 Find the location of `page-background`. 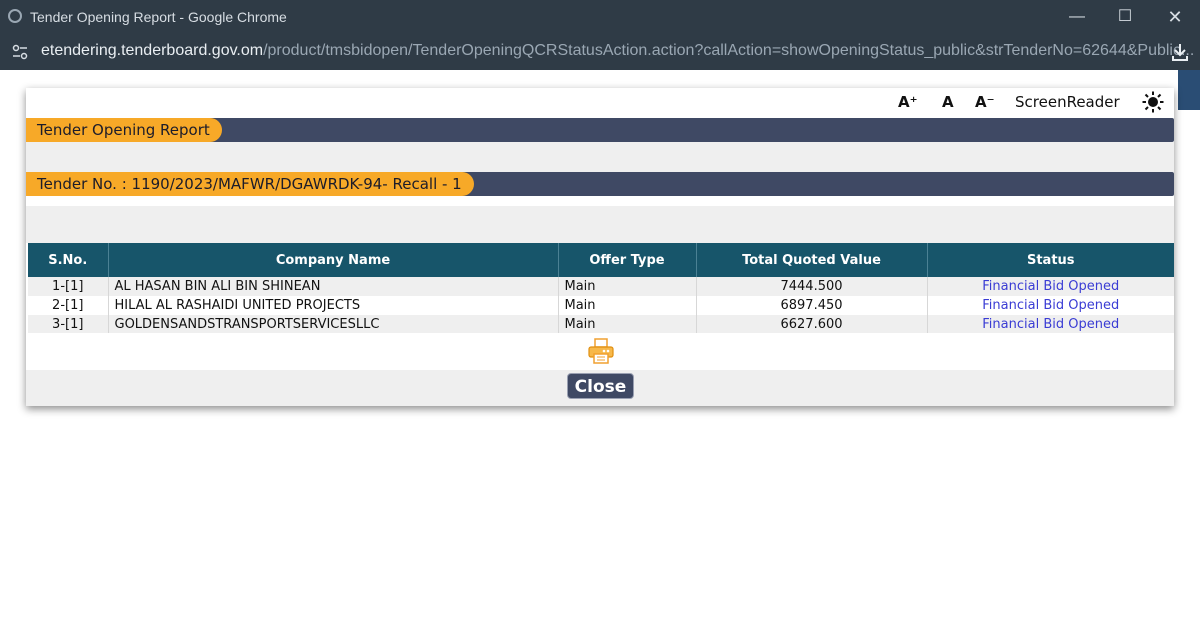

page-background is located at coordinates (600, 79).